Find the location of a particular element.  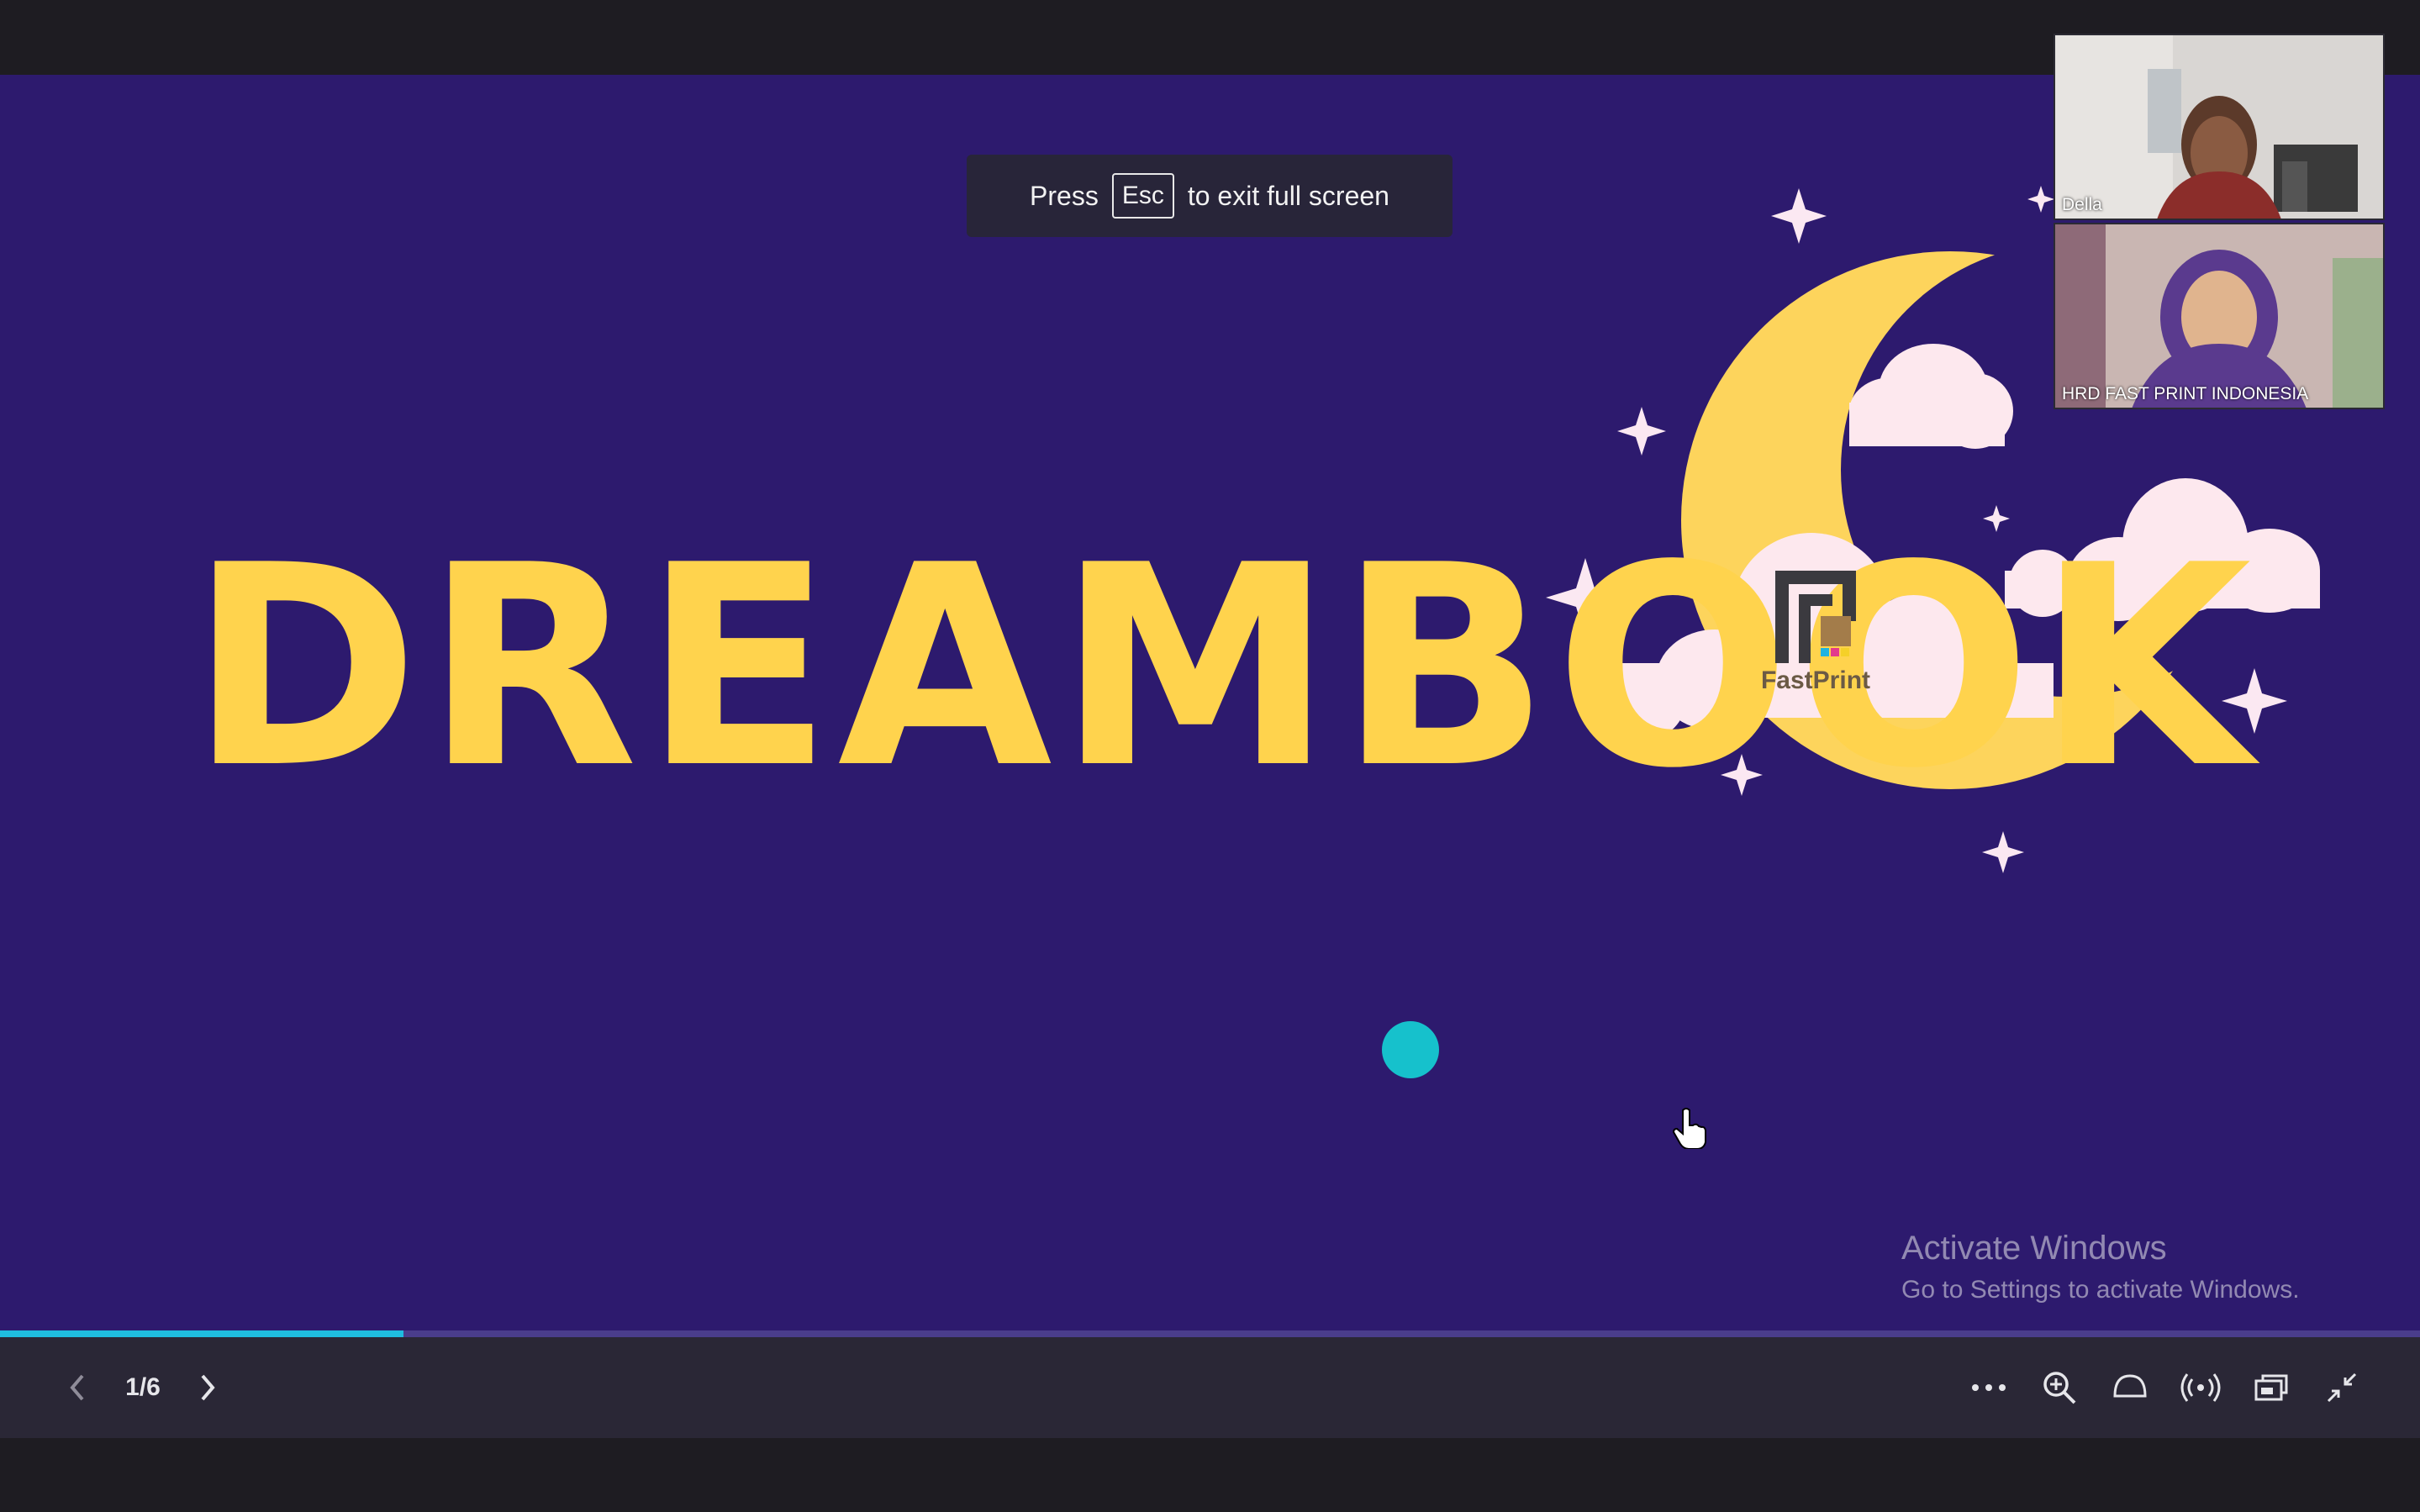

slide-progress-bar is located at coordinates (1210, 1333).